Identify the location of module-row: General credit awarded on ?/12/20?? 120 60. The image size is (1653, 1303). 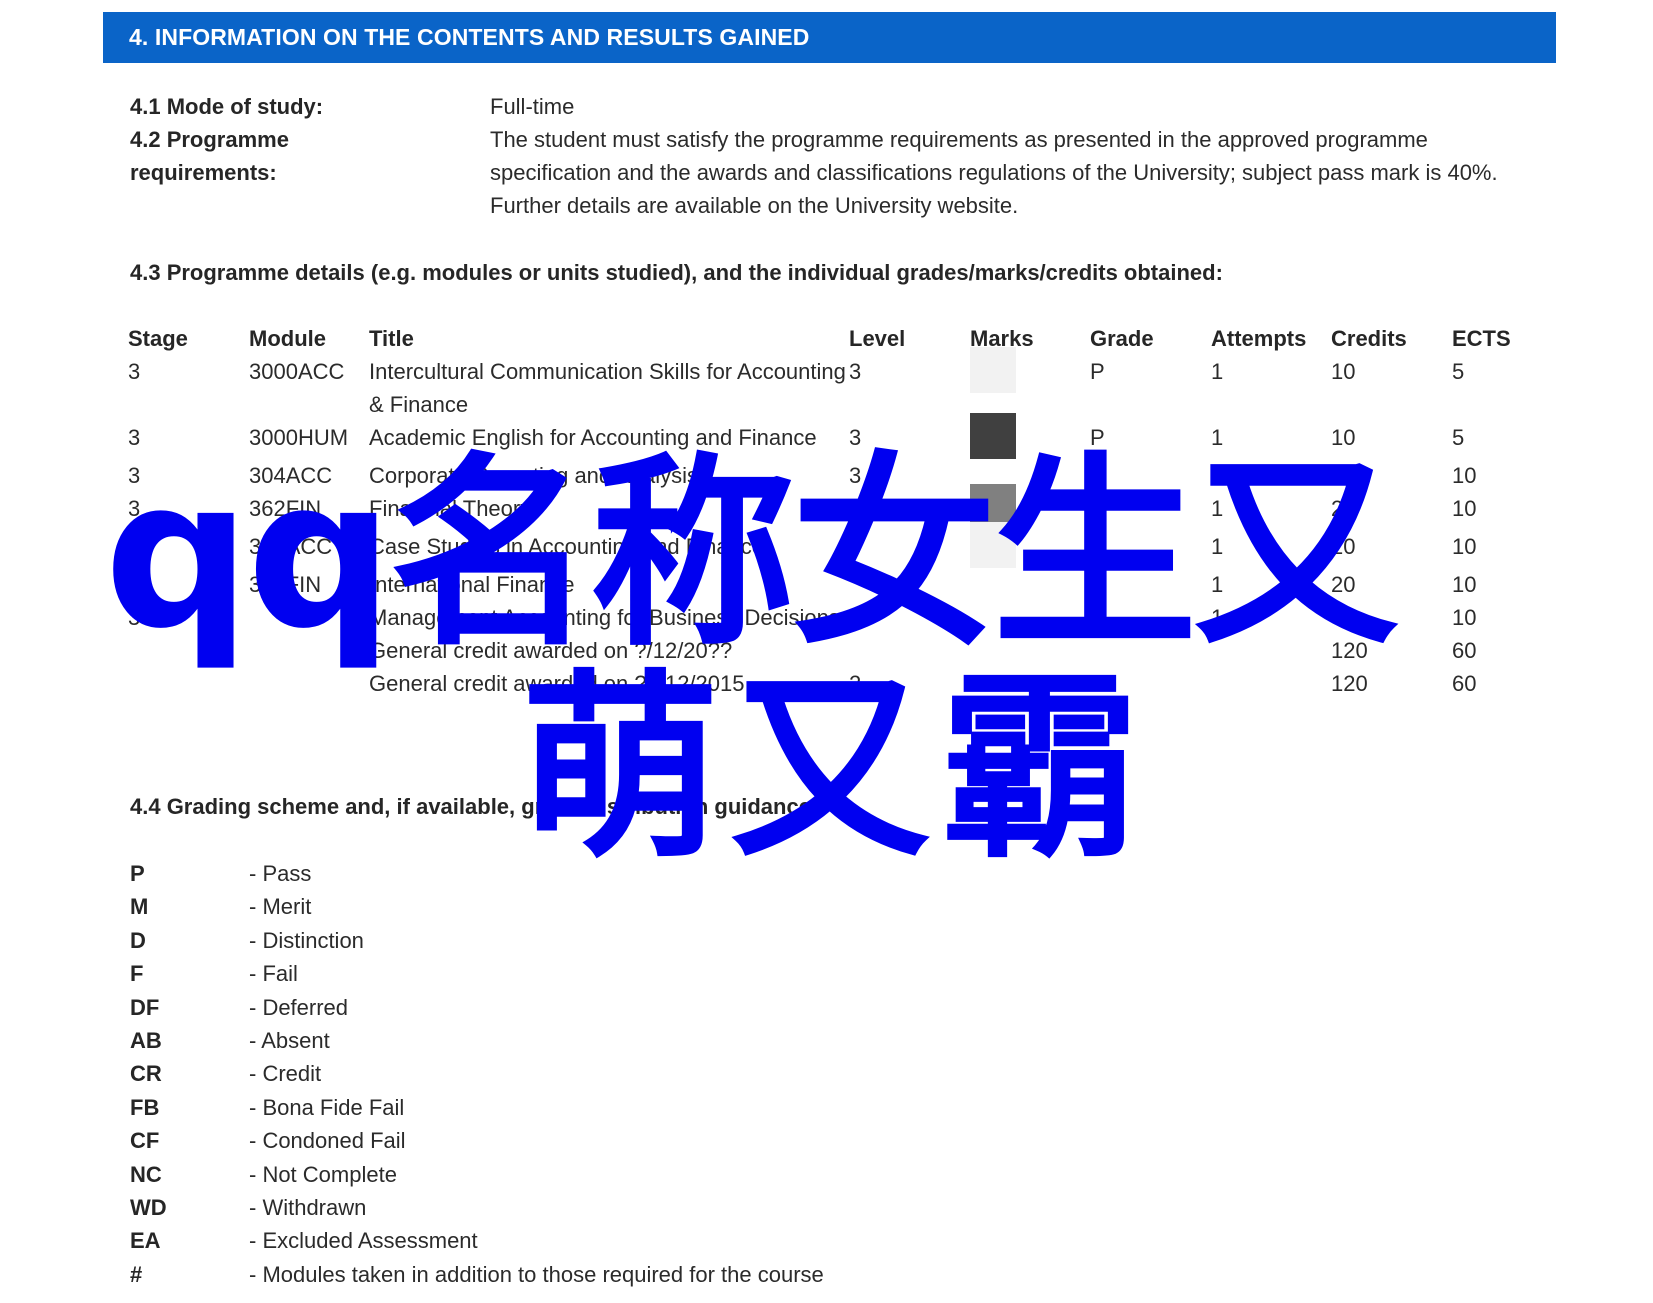
(830, 650).